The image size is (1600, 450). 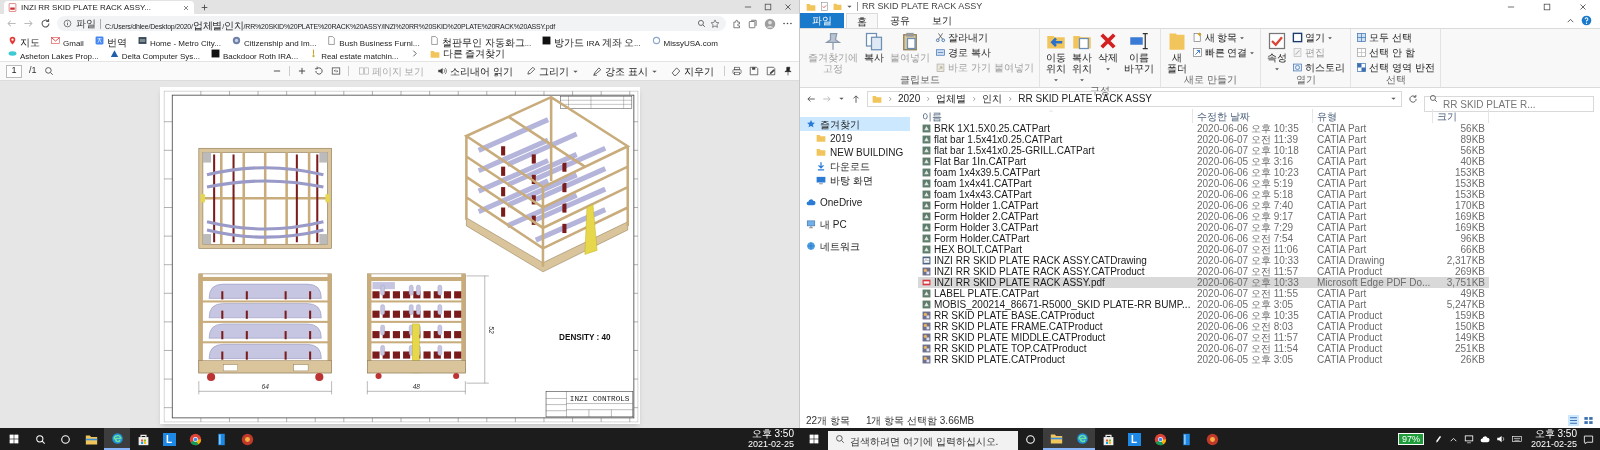 What do you see at coordinates (1570, 20) in the screenshot?
I see `caret-up-icon` at bounding box center [1570, 20].